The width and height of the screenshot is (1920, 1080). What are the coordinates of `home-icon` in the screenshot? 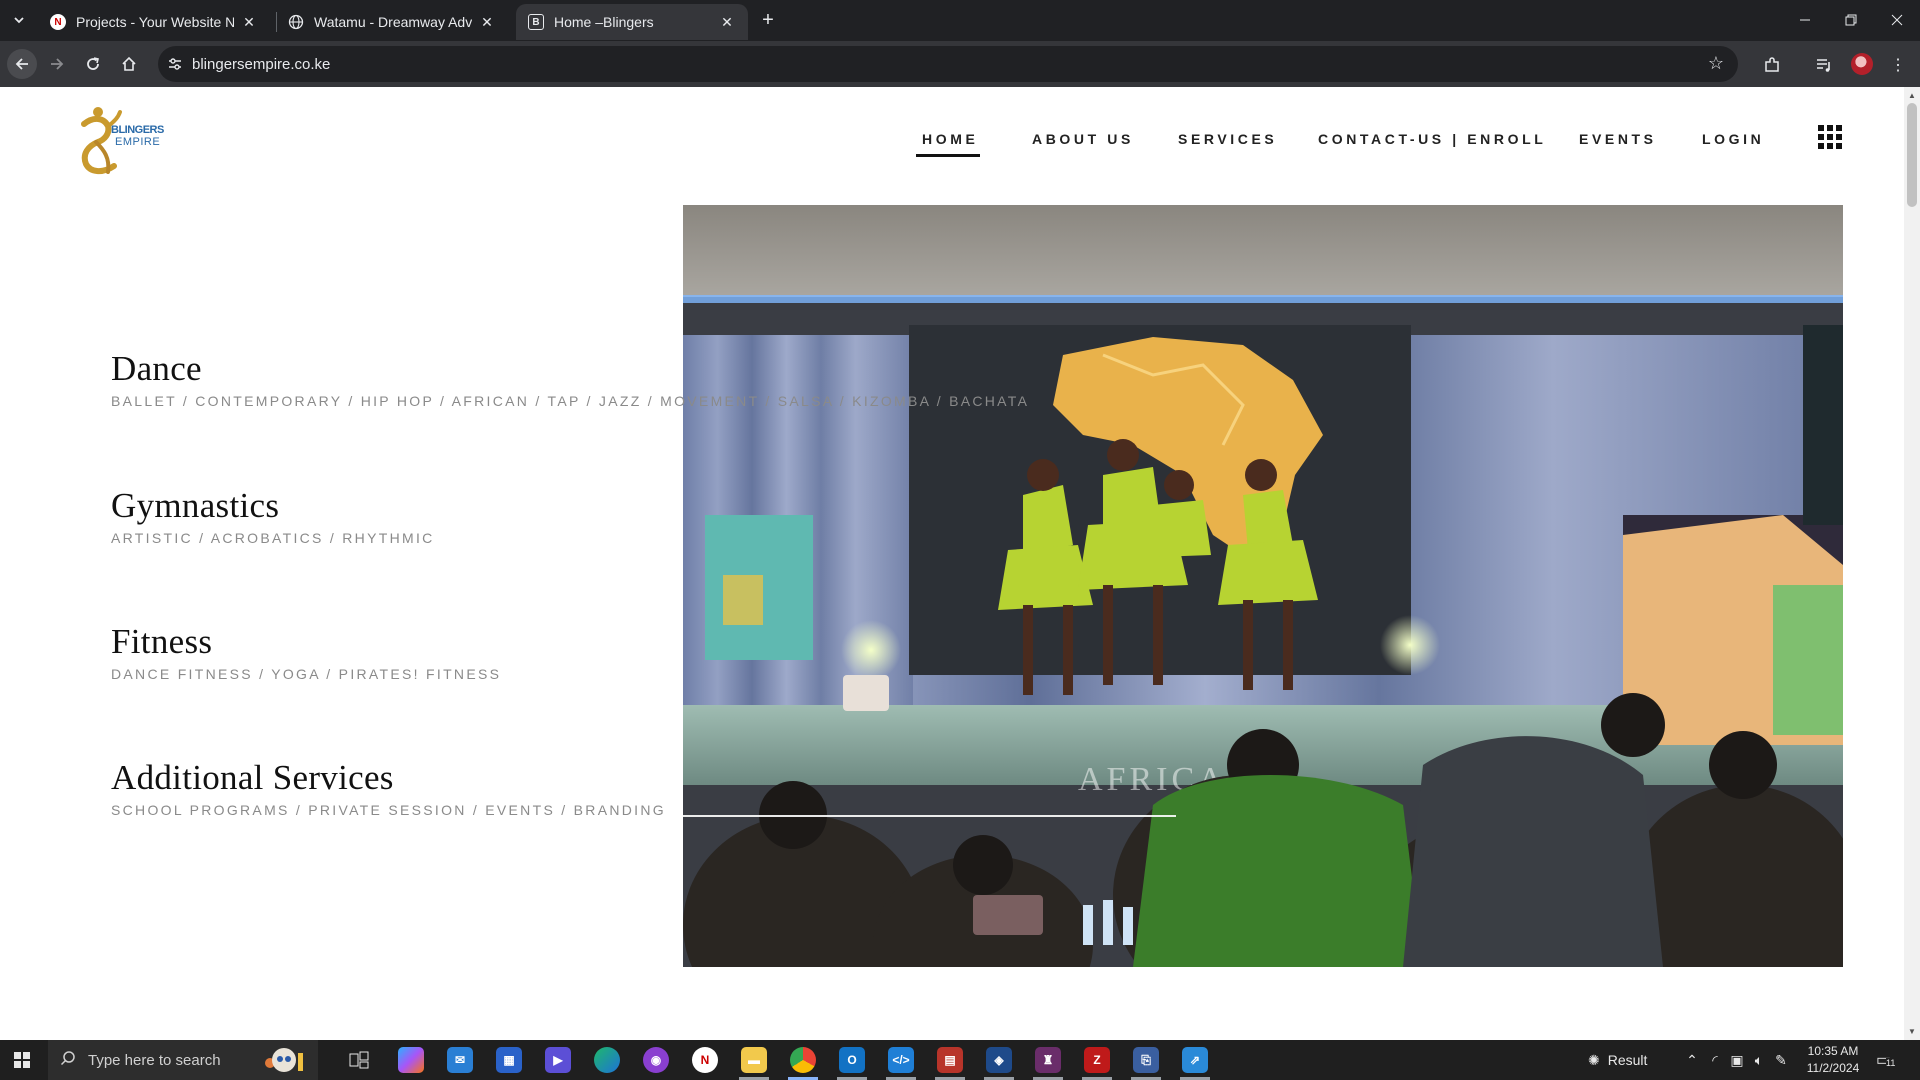 It's located at (129, 63).